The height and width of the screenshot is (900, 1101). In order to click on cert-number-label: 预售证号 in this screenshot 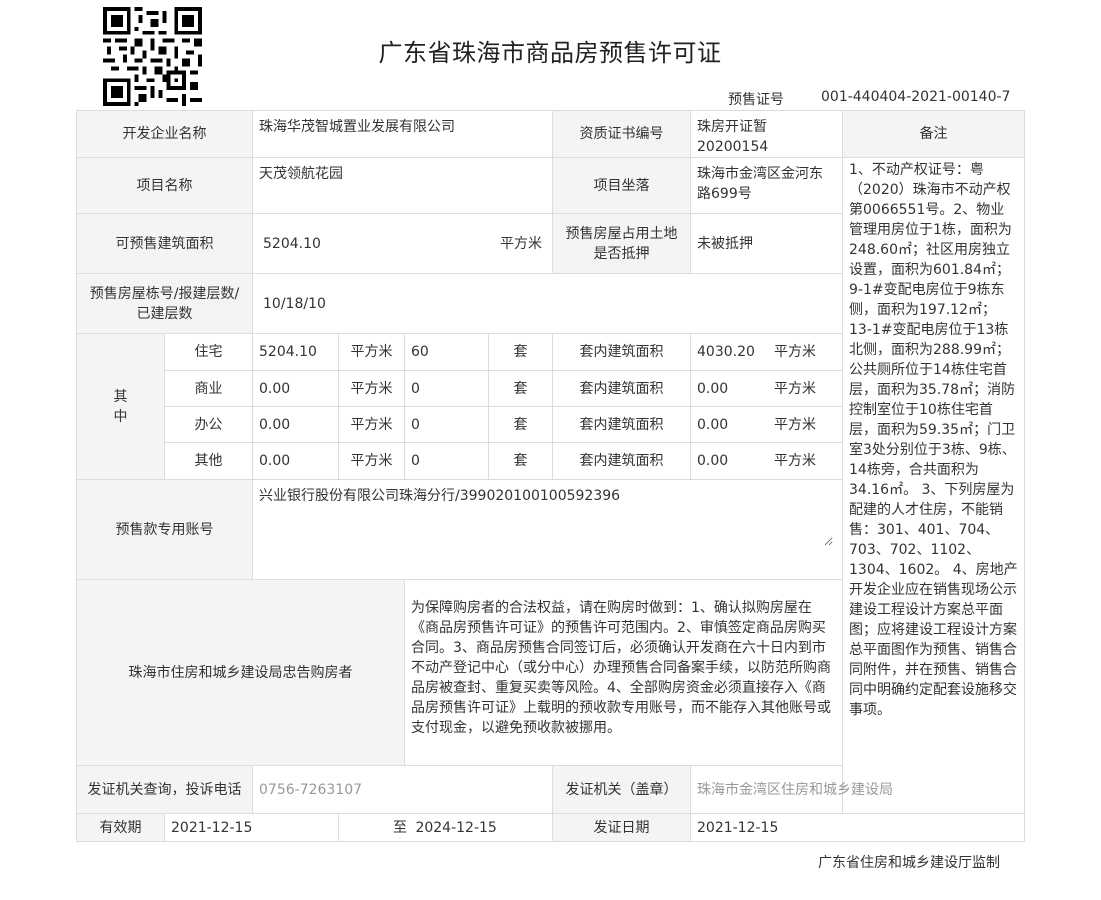, I will do `click(756, 100)`.